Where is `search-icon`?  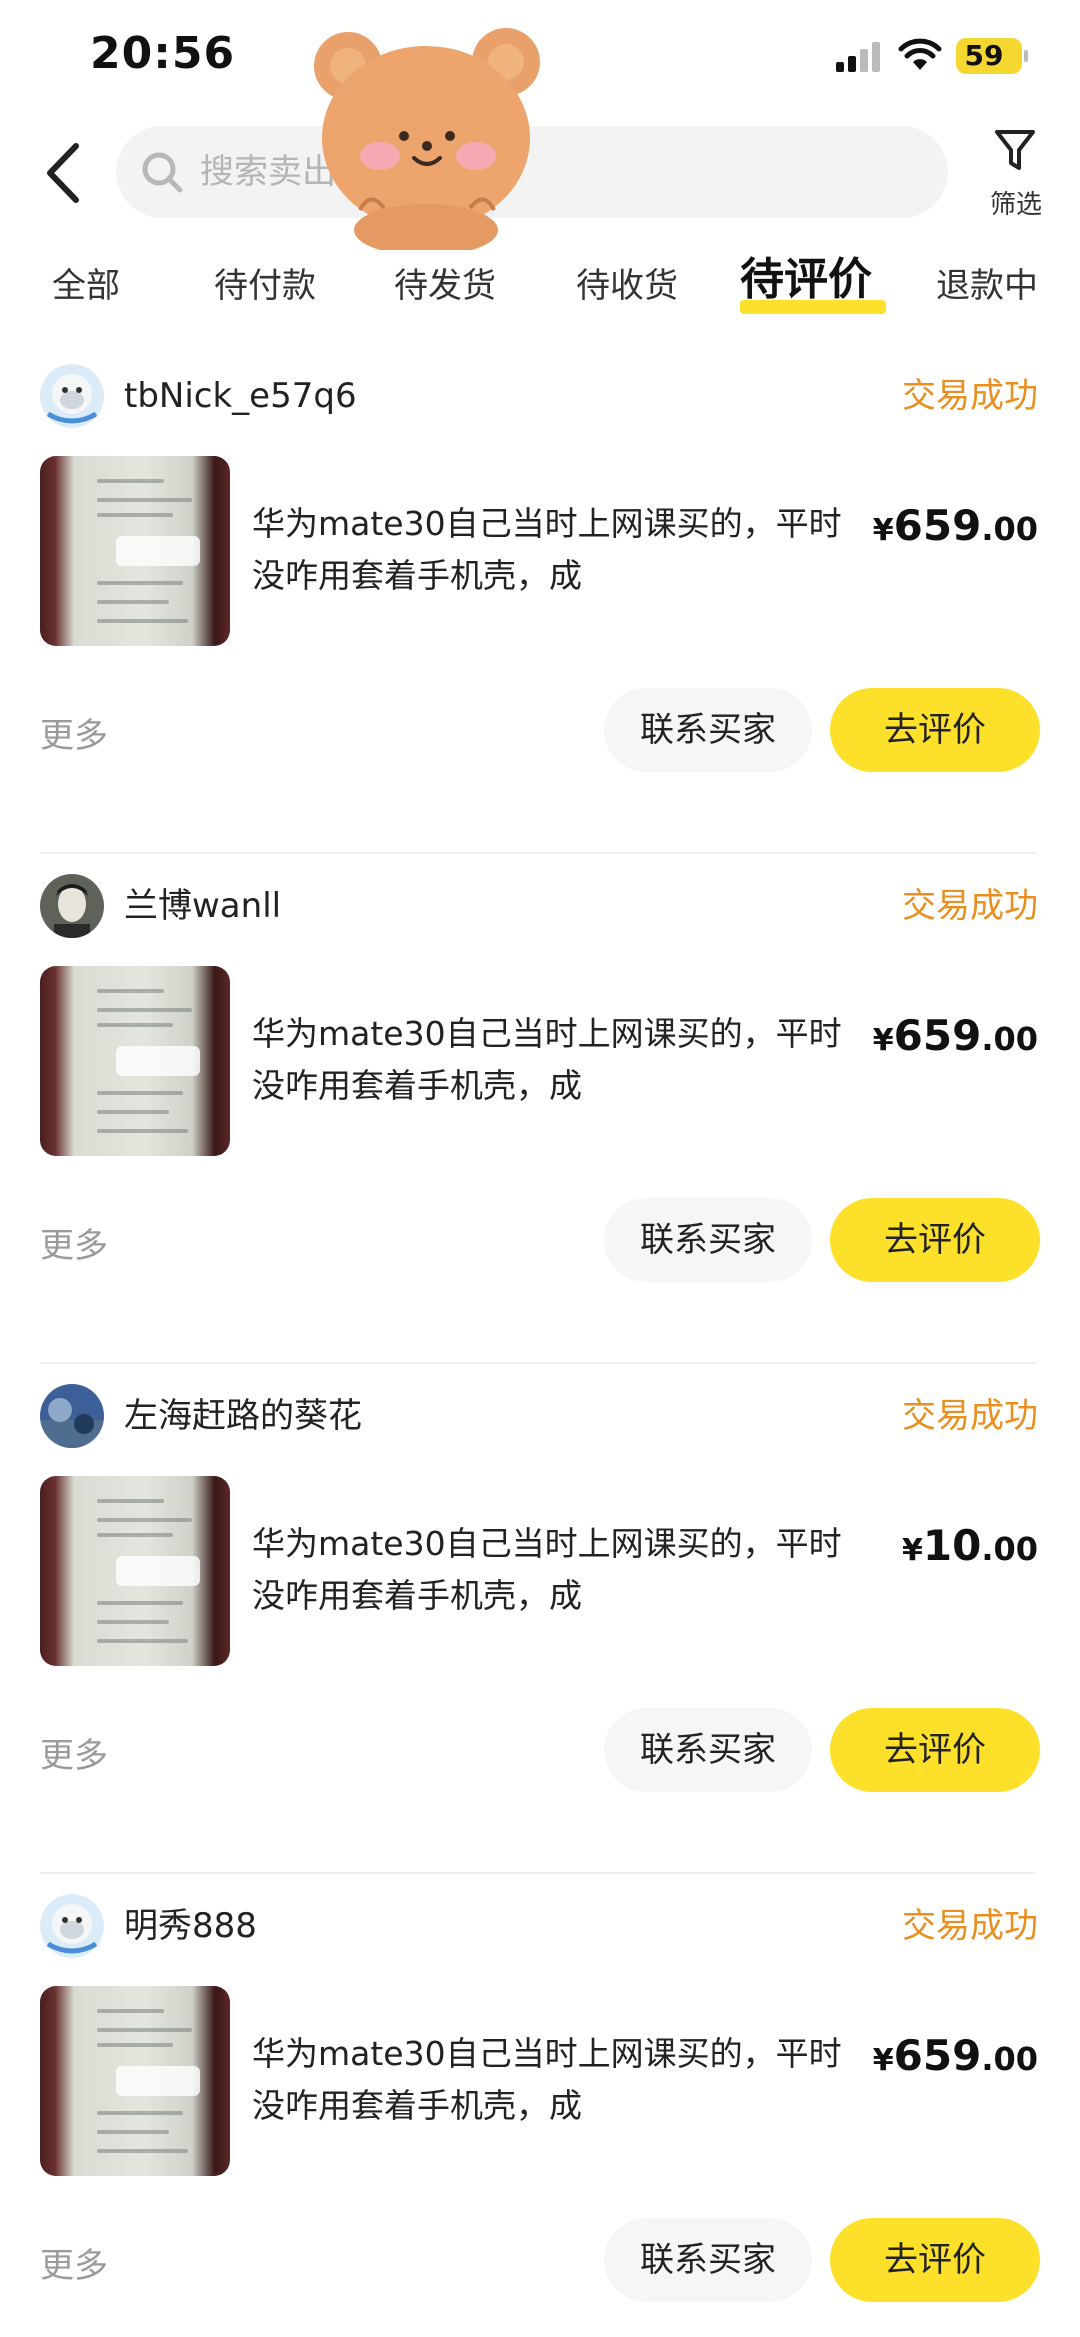 search-icon is located at coordinates (162, 172).